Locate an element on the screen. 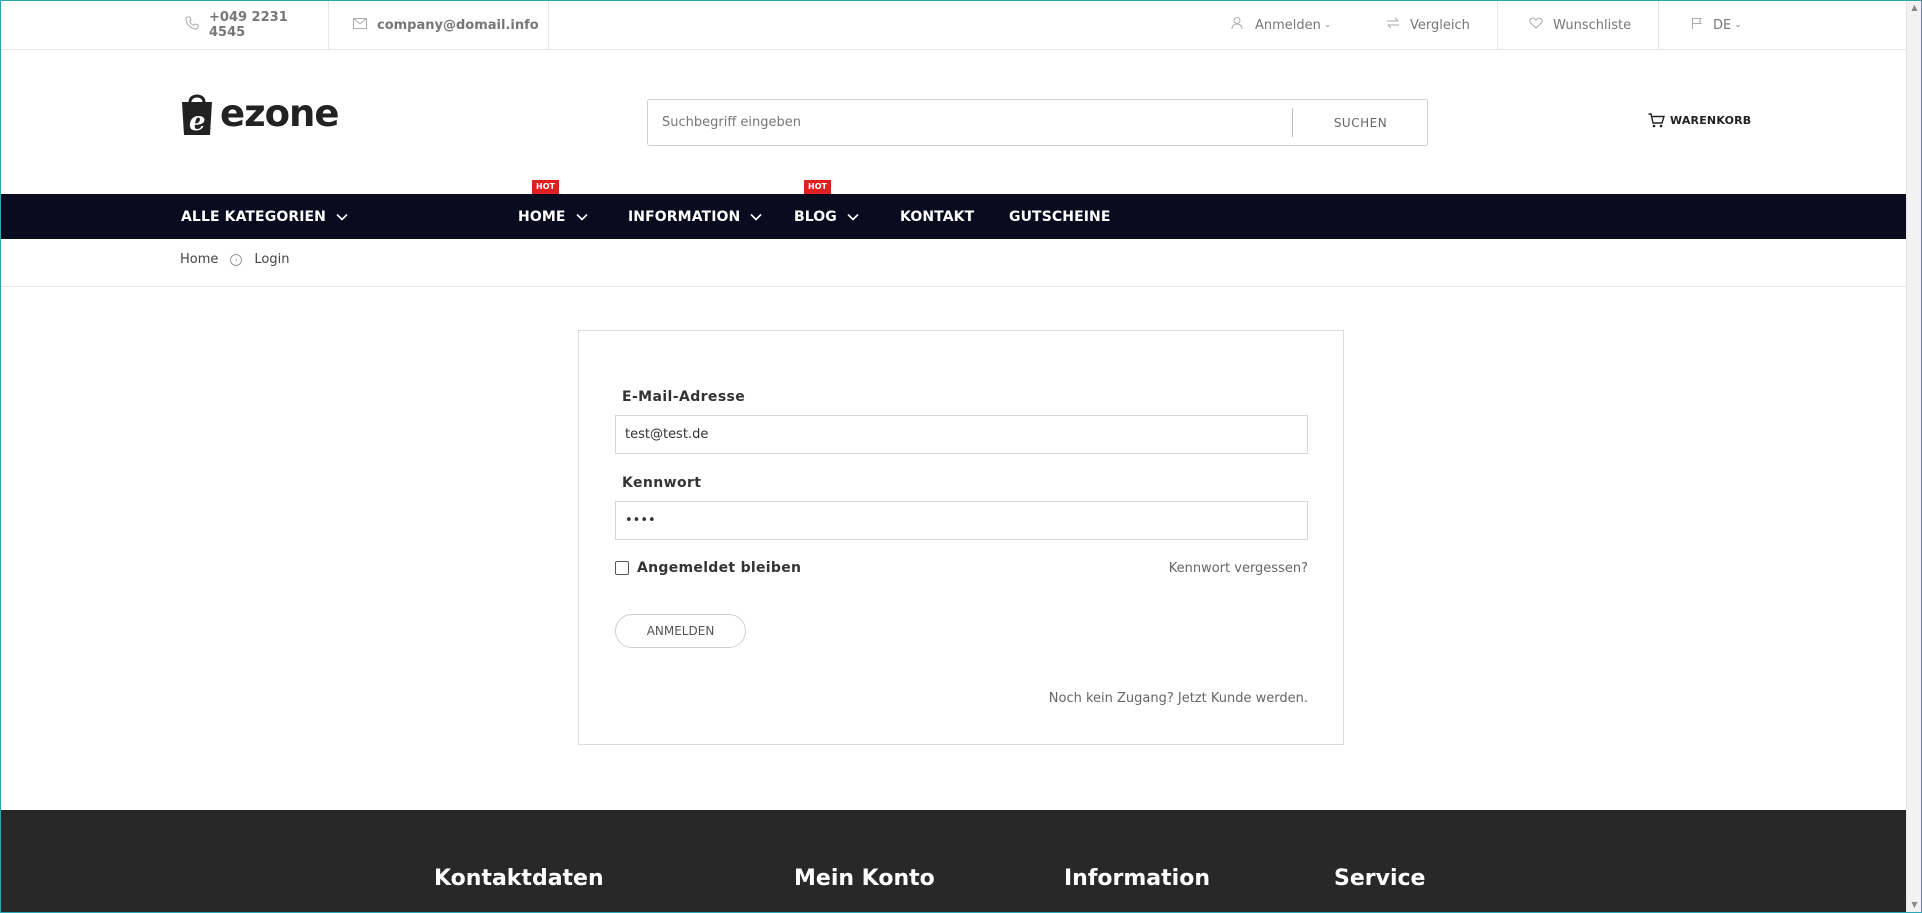 Image resolution: width=1922 pixels, height=913 pixels. email-address: company@domail.info is located at coordinates (458, 25).